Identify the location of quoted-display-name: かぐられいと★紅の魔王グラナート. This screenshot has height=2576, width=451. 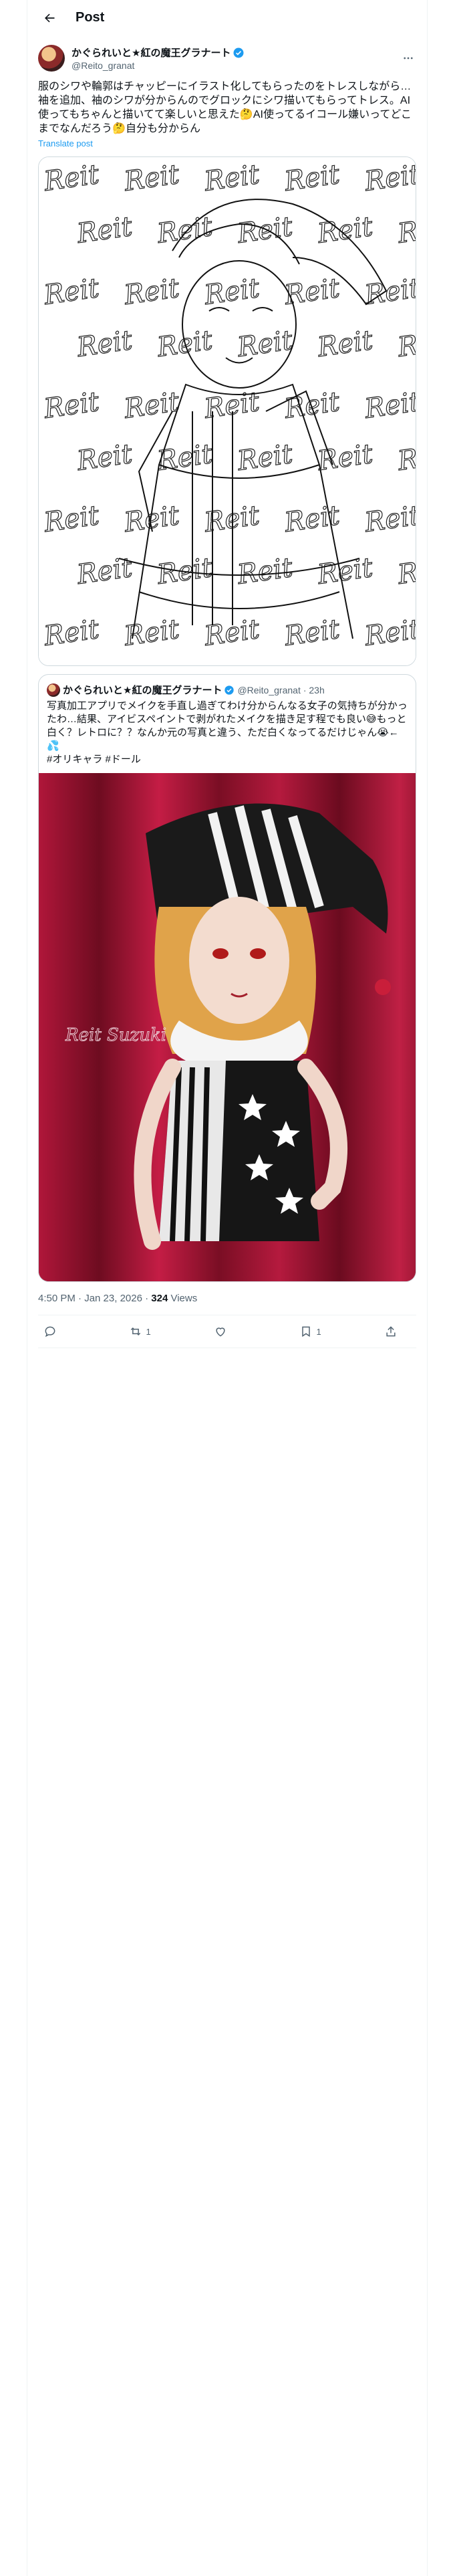
(142, 690).